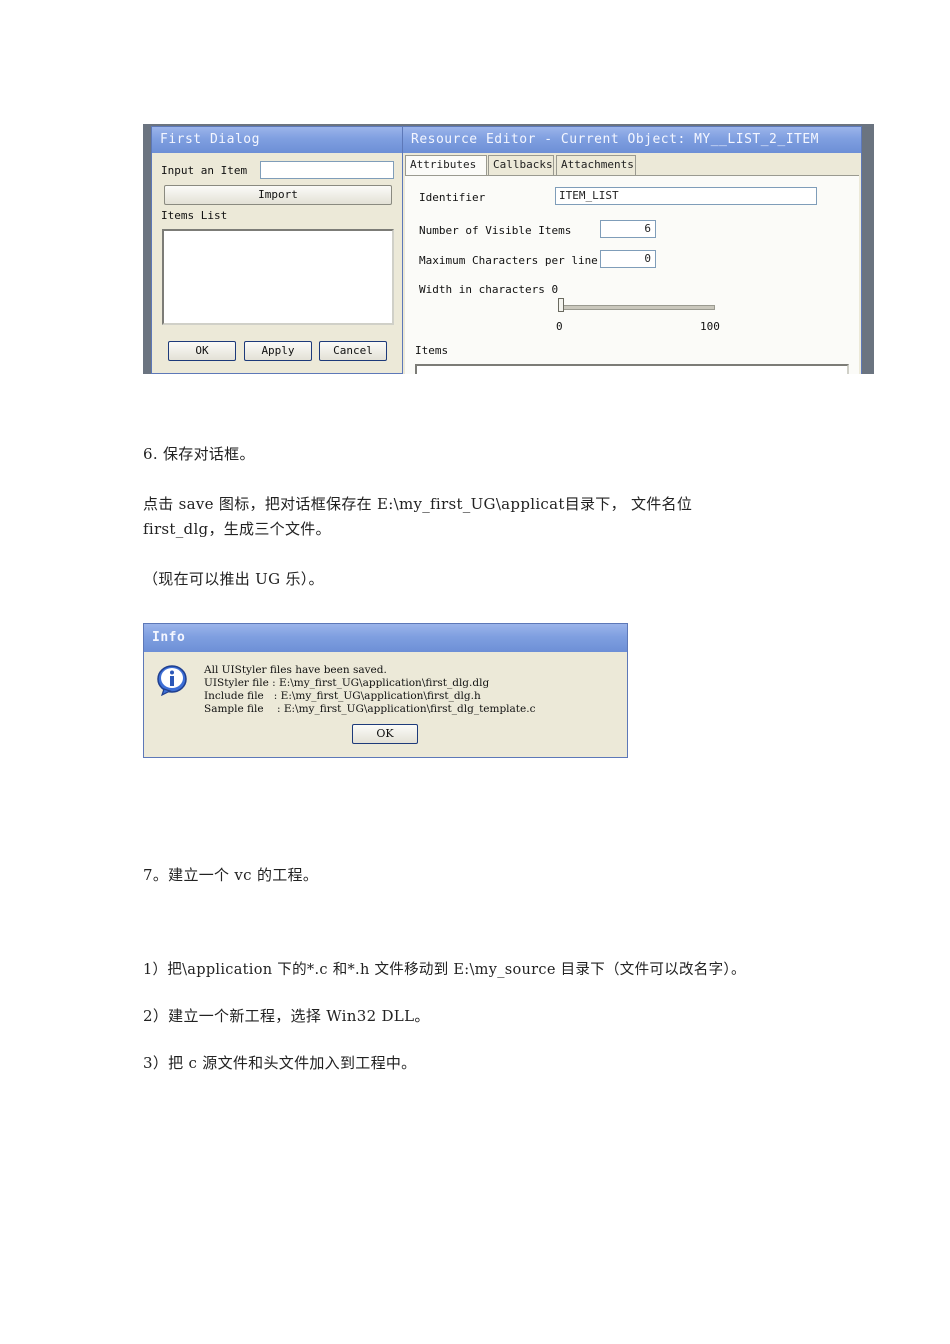 This screenshot has height=1344, width=950. Describe the element at coordinates (278, 351) in the screenshot. I see `apply-button: Apply` at that location.